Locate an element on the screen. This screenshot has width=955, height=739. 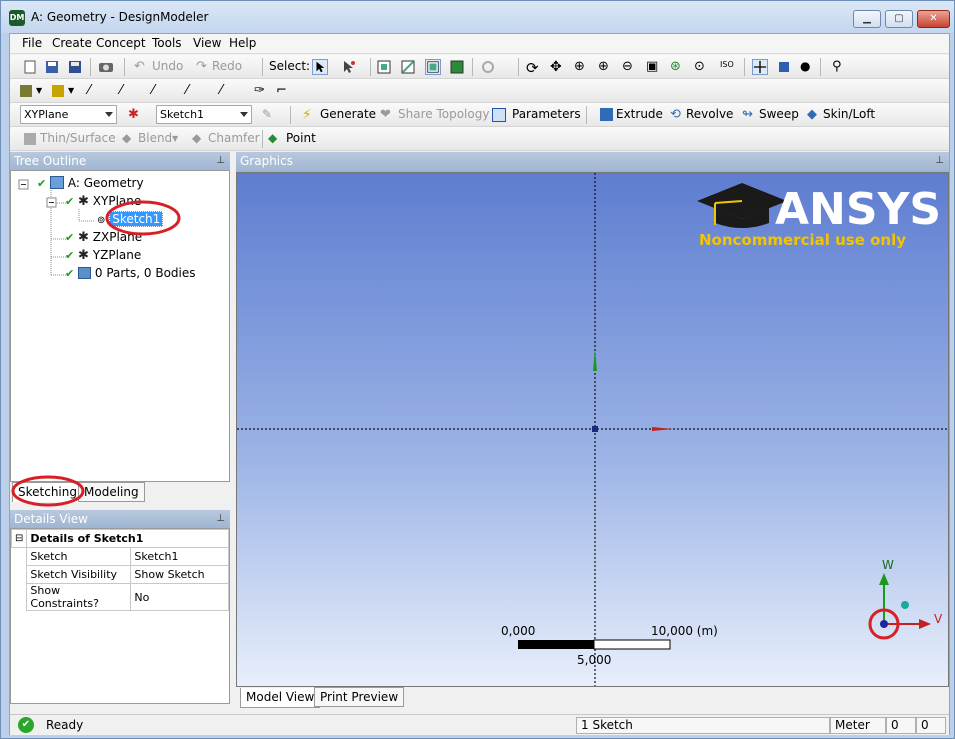
origin-marker is located at coordinates (595, 429).